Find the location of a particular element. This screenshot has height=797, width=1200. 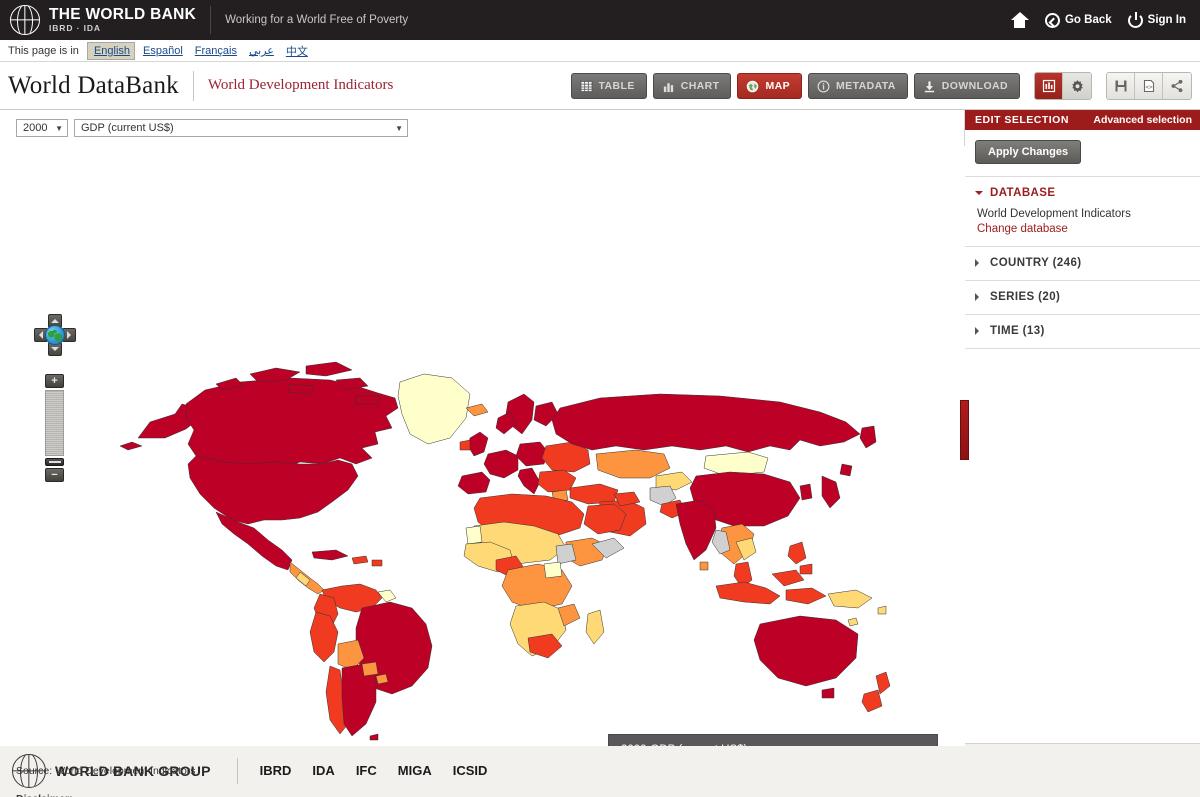

go-back-button: Go Back is located at coordinates (1078, 20).